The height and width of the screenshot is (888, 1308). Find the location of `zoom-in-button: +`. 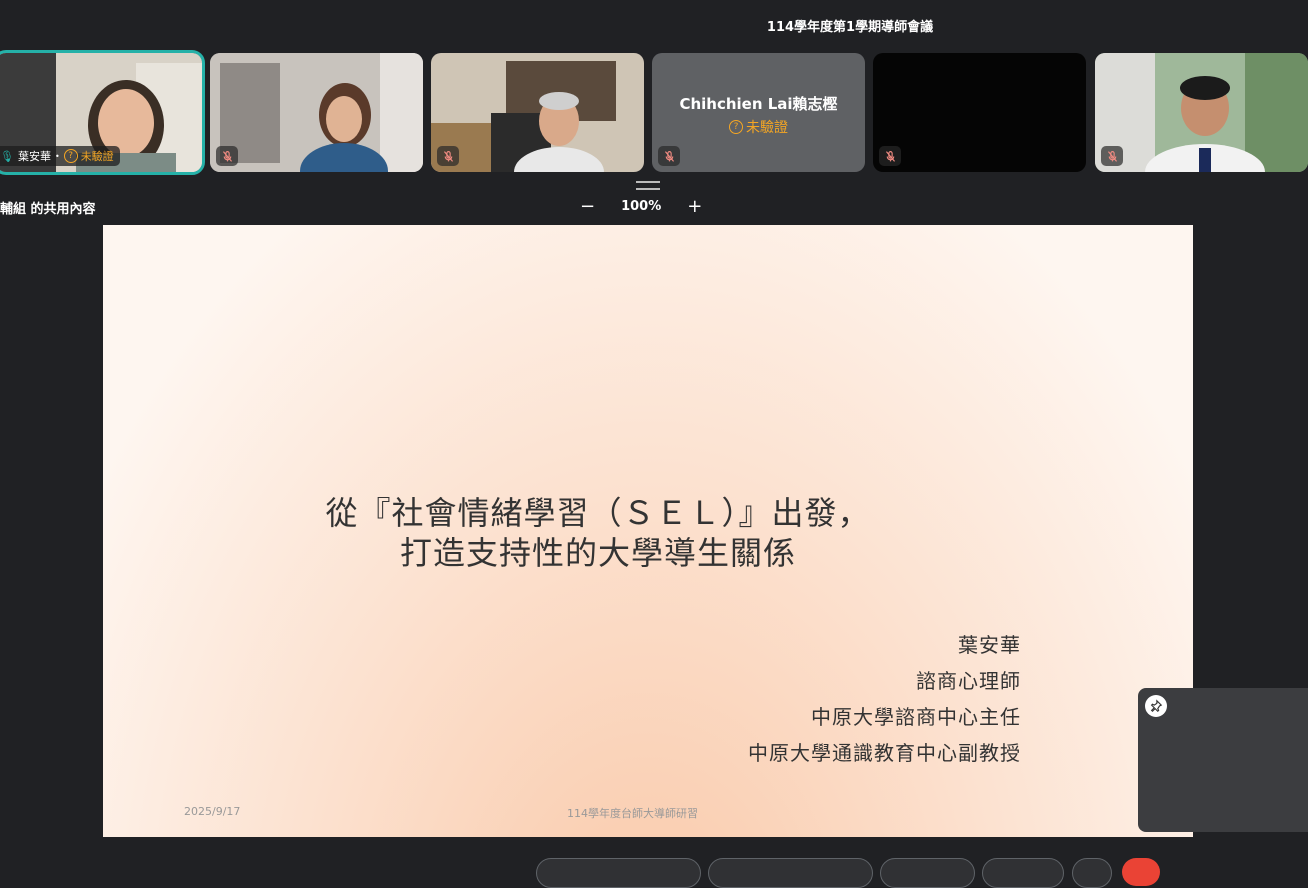

zoom-in-button: + is located at coordinates (694, 206).